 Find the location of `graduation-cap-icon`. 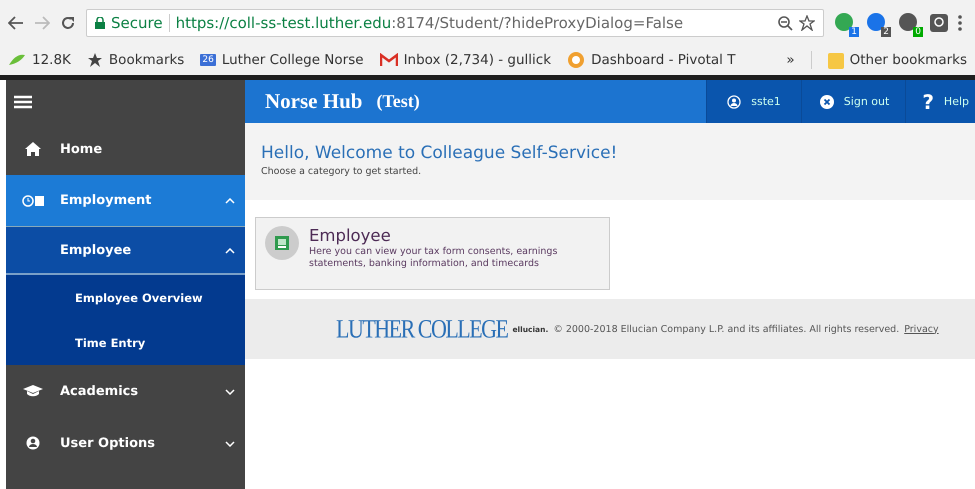

graduation-cap-icon is located at coordinates (33, 391).